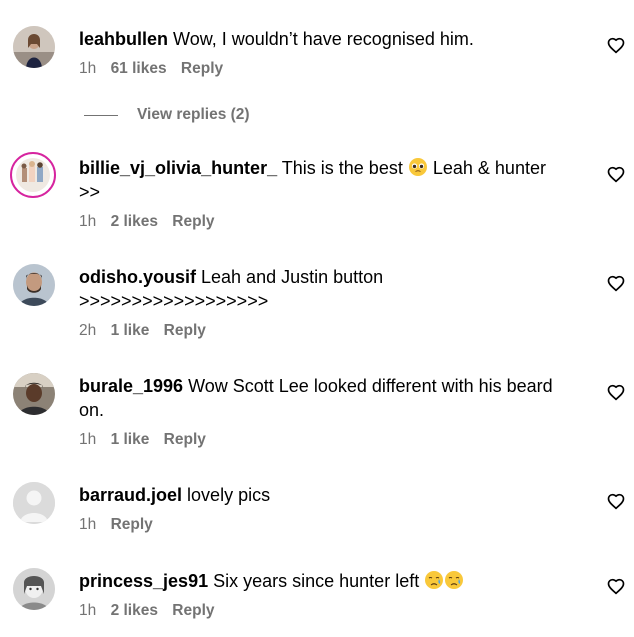 The width and height of the screenshot is (634, 637). I want to click on username: princess_jes91, so click(143, 581).